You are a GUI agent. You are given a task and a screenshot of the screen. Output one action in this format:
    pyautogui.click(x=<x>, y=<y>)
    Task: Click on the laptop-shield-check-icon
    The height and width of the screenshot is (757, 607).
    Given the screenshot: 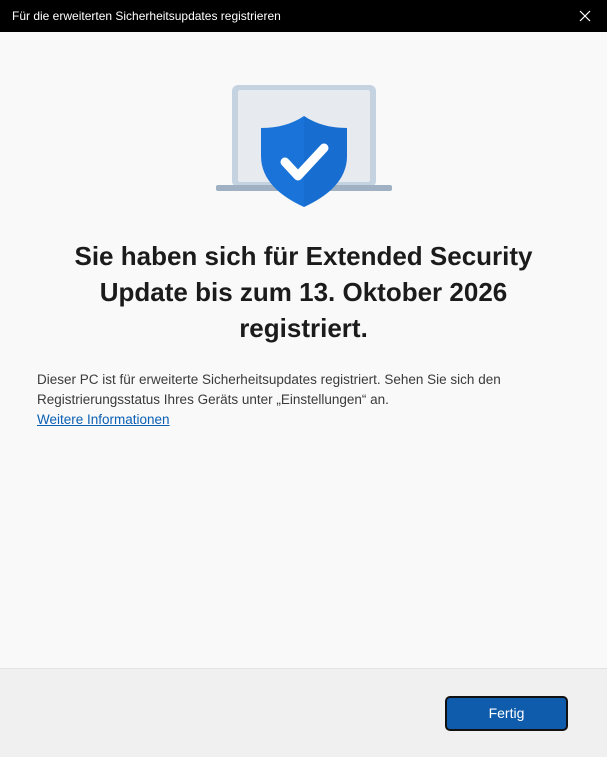 What is the action you would take?
    pyautogui.click(x=304, y=146)
    